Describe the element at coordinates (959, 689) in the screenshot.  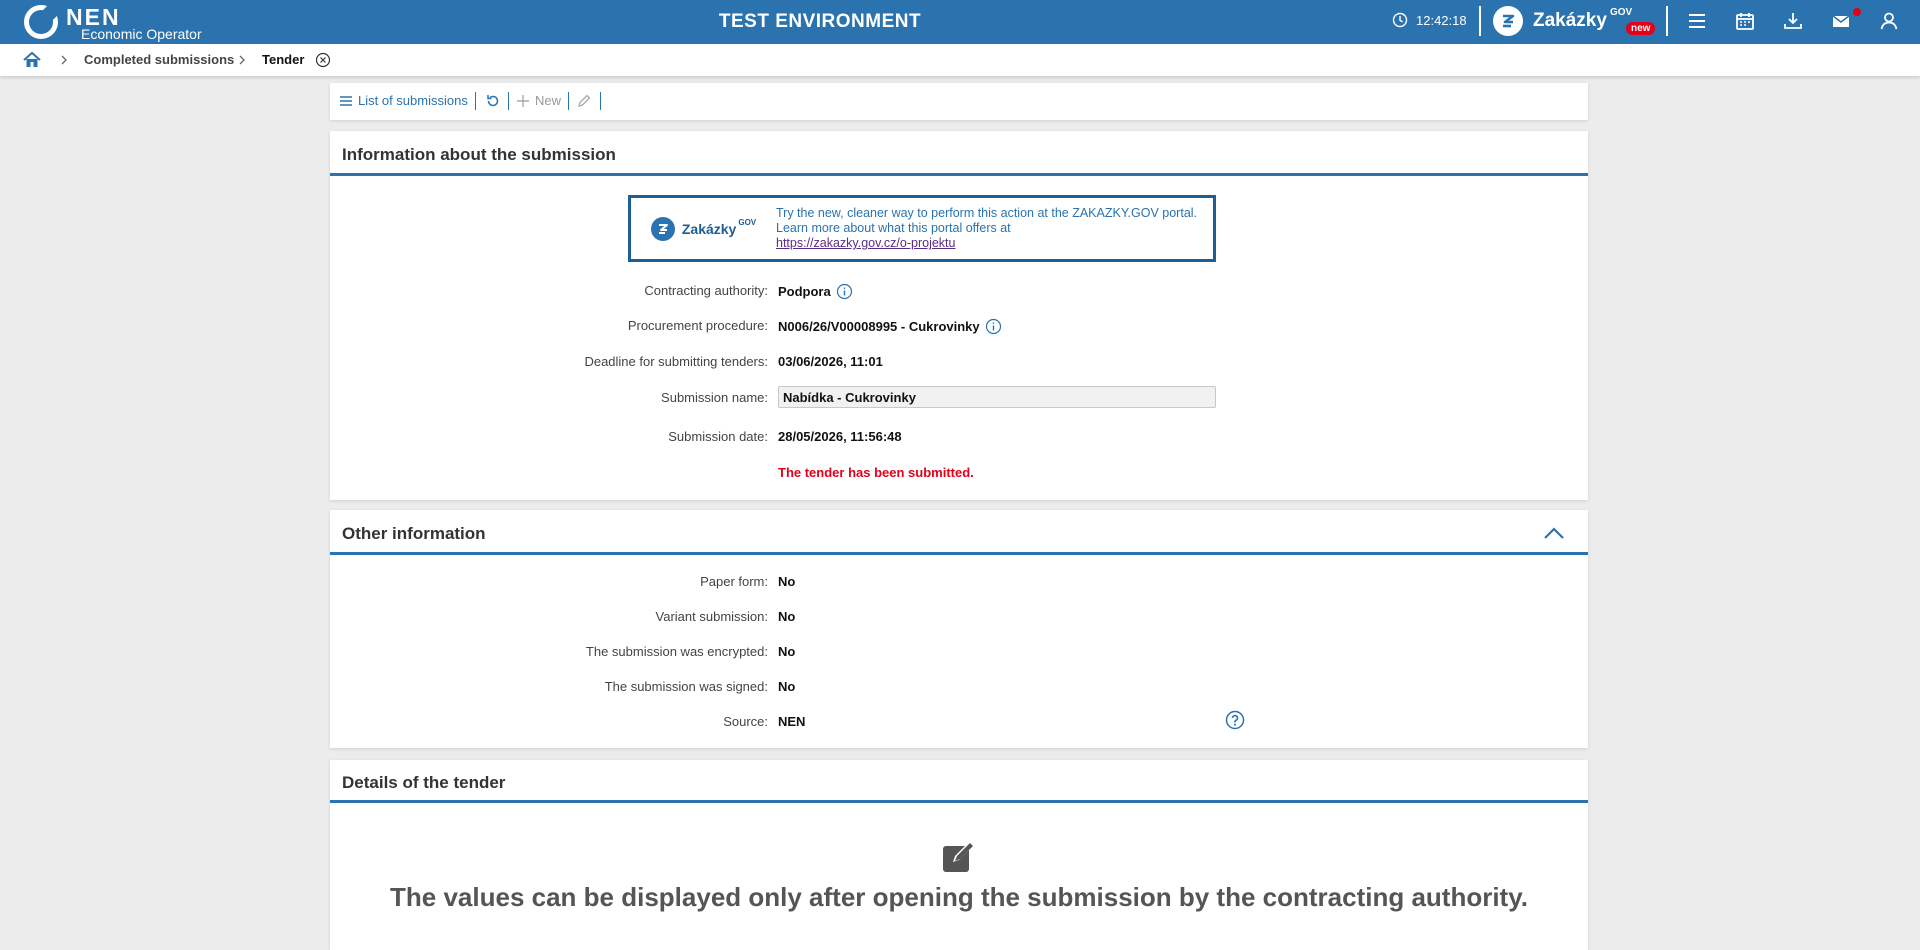
I see `field-signed: The submission was signed: No` at that location.